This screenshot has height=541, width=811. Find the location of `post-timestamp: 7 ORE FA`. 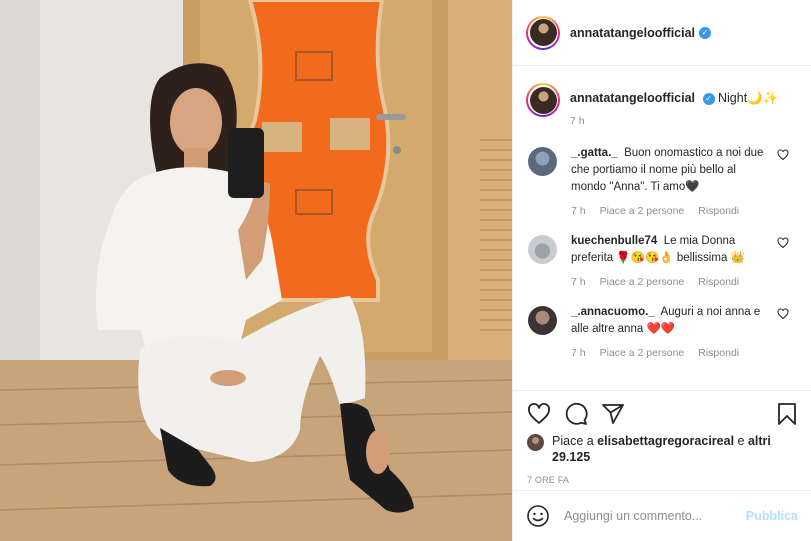

post-timestamp: 7 ORE FA is located at coordinates (663, 480).